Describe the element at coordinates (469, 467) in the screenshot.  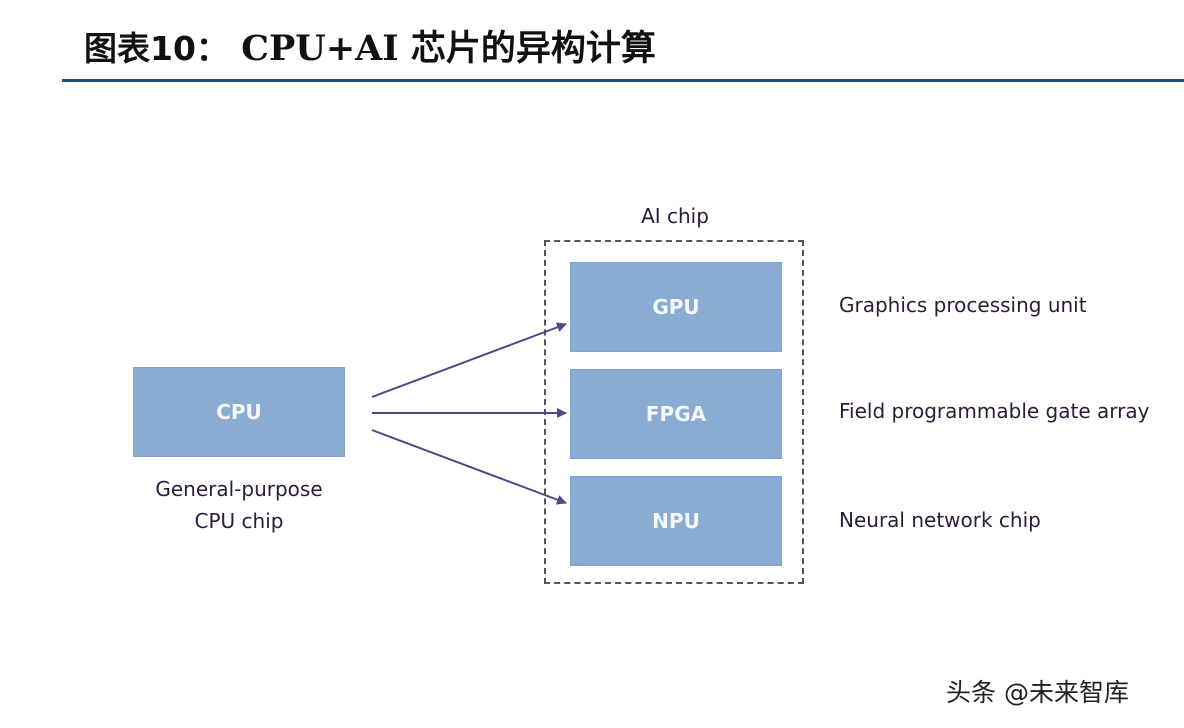
I see `arrow-cpu-to-npu` at that location.